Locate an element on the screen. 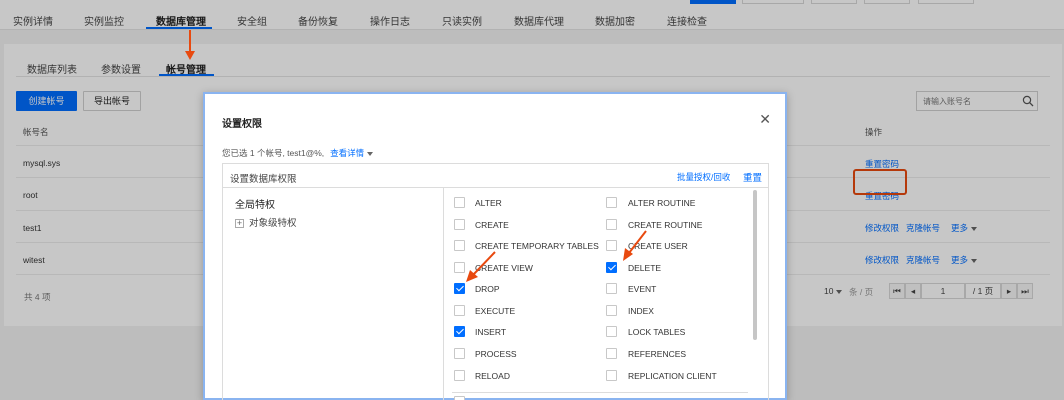 This screenshot has height=400, width=1064. privilege-label: CREATE is located at coordinates (492, 225).